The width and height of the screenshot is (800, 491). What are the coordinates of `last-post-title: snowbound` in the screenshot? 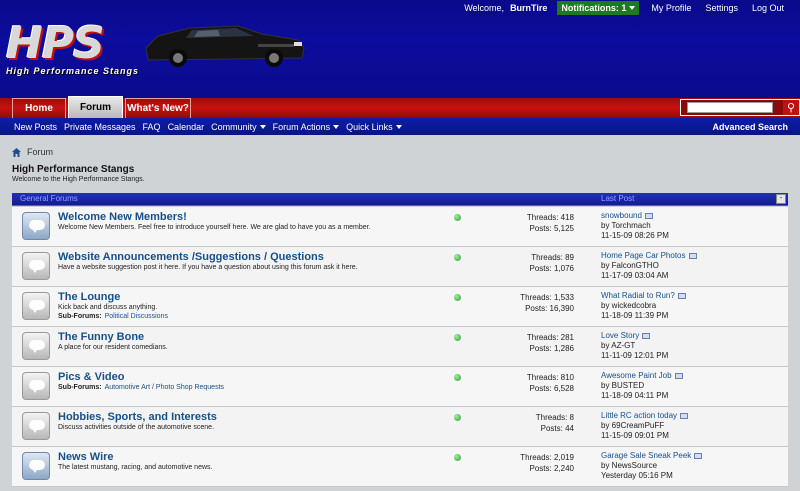 It's located at (621, 216).